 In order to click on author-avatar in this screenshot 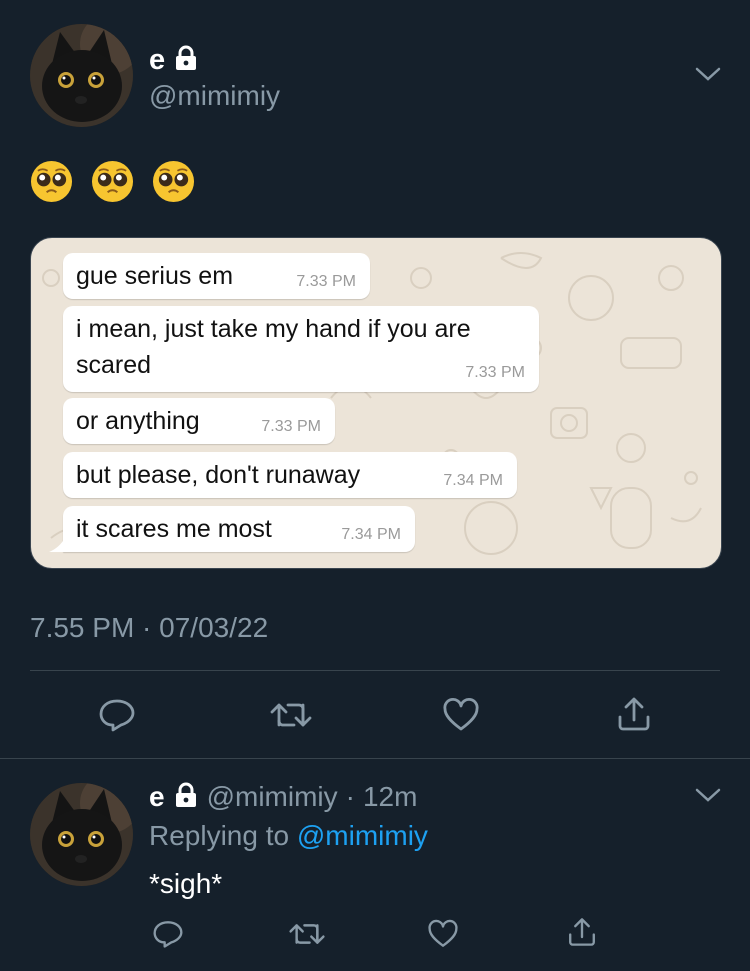, I will do `click(81, 75)`.